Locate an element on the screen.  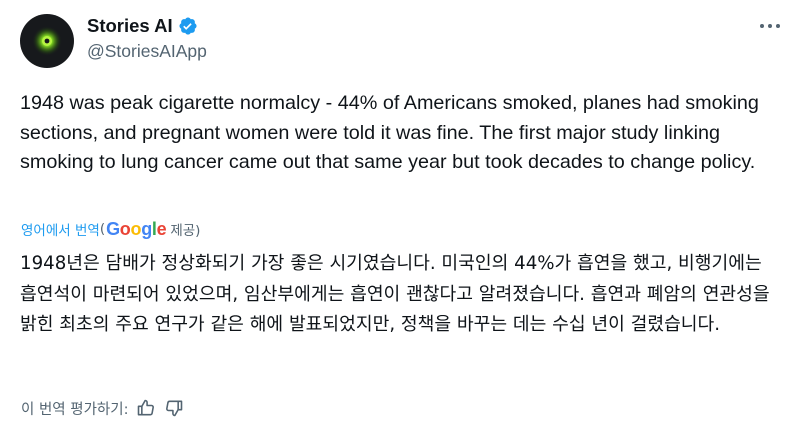
google-logo: Google is located at coordinates (136, 229).